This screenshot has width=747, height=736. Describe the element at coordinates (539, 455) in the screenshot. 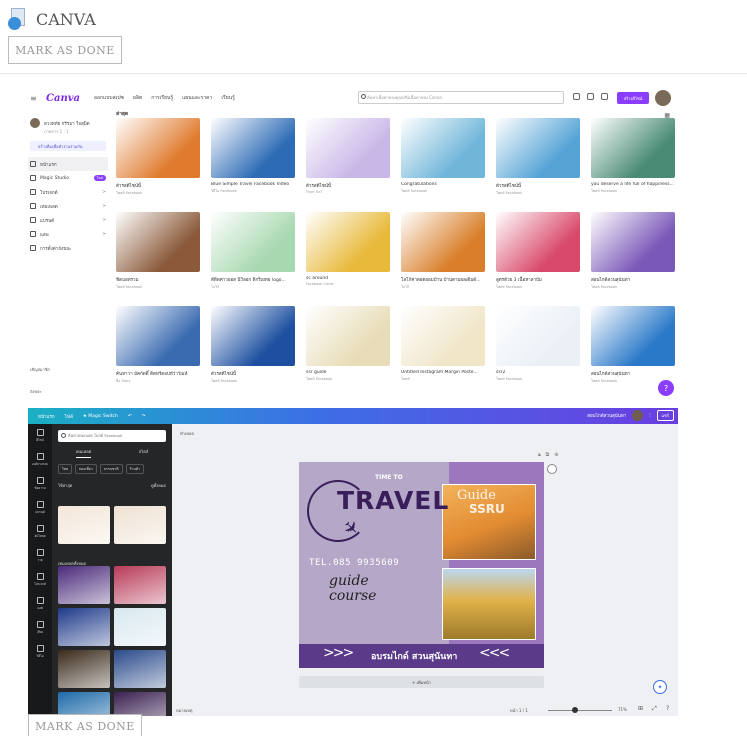

I see `lock-icon: 🔒︎` at that location.